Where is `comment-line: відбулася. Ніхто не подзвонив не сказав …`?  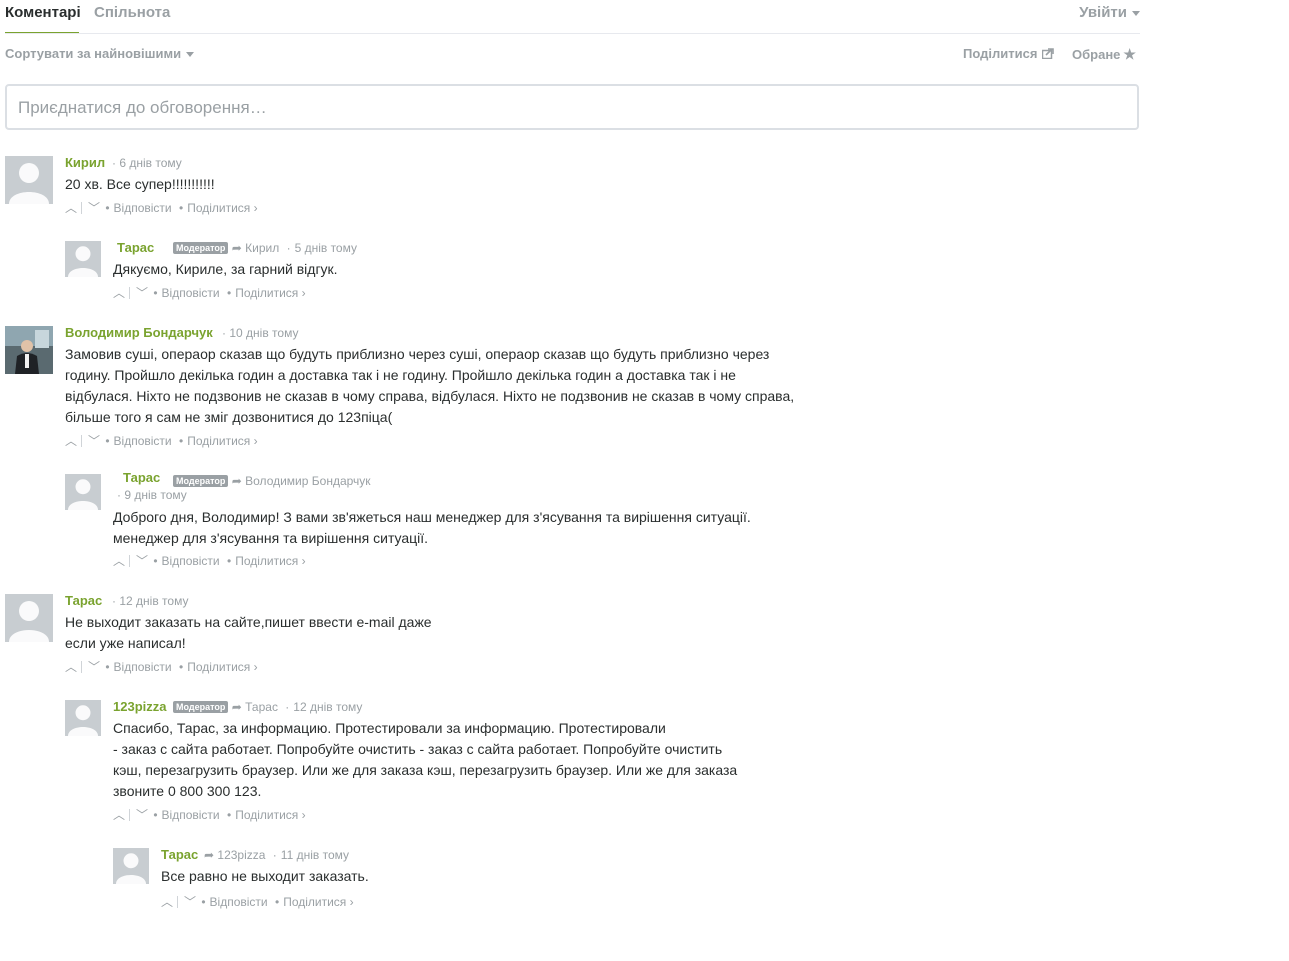
comment-line: відбулася. Ніхто не подзвонив не сказав … is located at coordinates (430, 396).